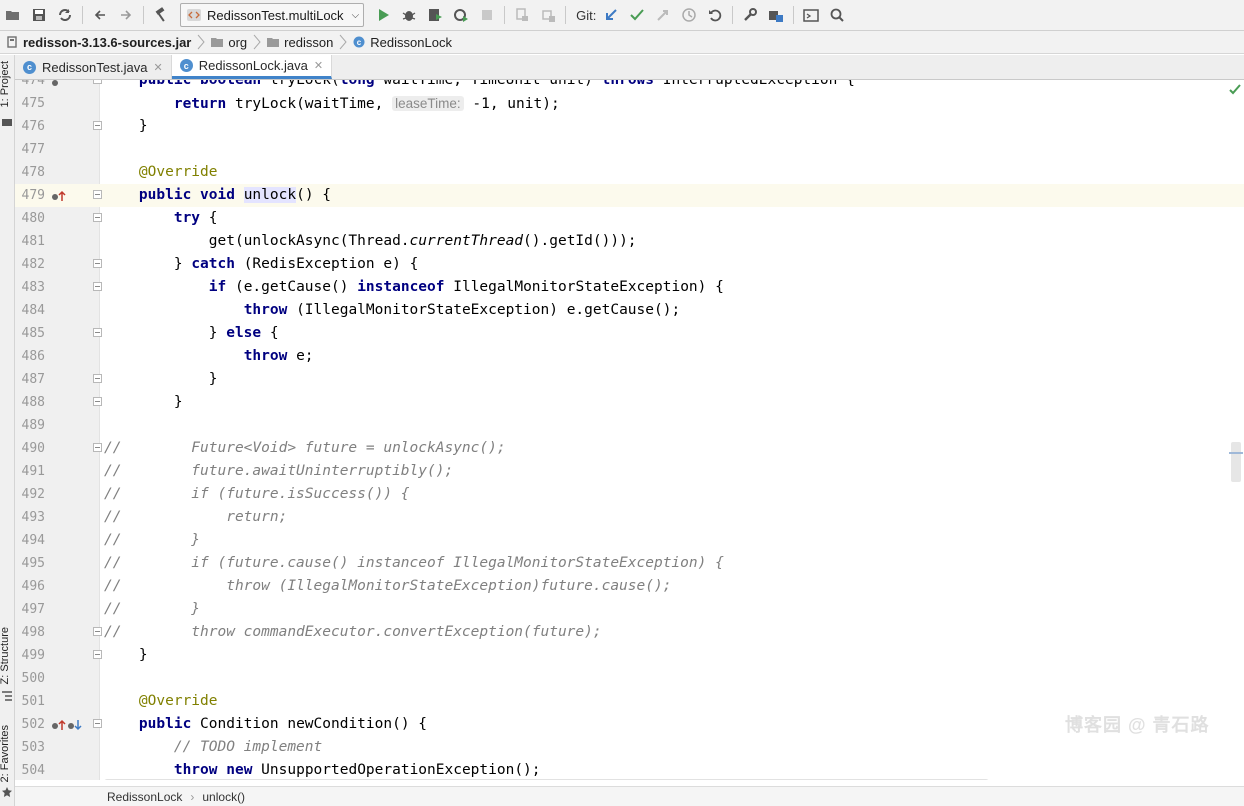 The height and width of the screenshot is (806, 1244). I want to click on tab-redisson-test: c RedissonTest.java ✕, so click(93, 67).